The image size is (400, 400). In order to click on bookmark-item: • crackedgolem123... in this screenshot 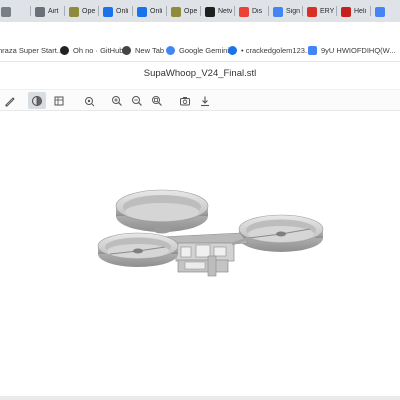, I will do `click(269, 50)`.